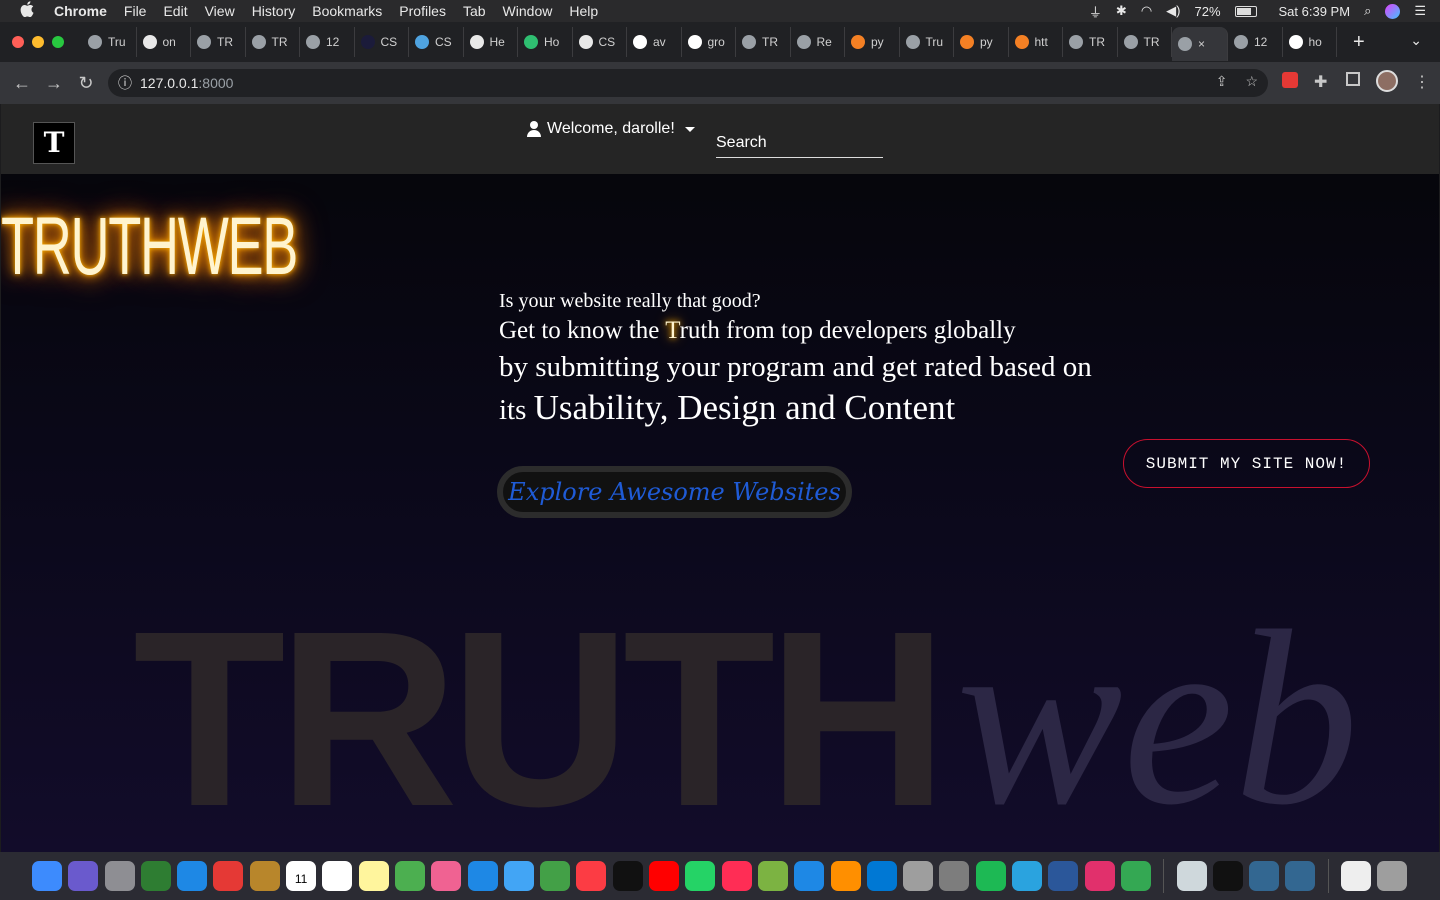 The image size is (1440, 900). I want to click on messages-icon, so click(518, 876).